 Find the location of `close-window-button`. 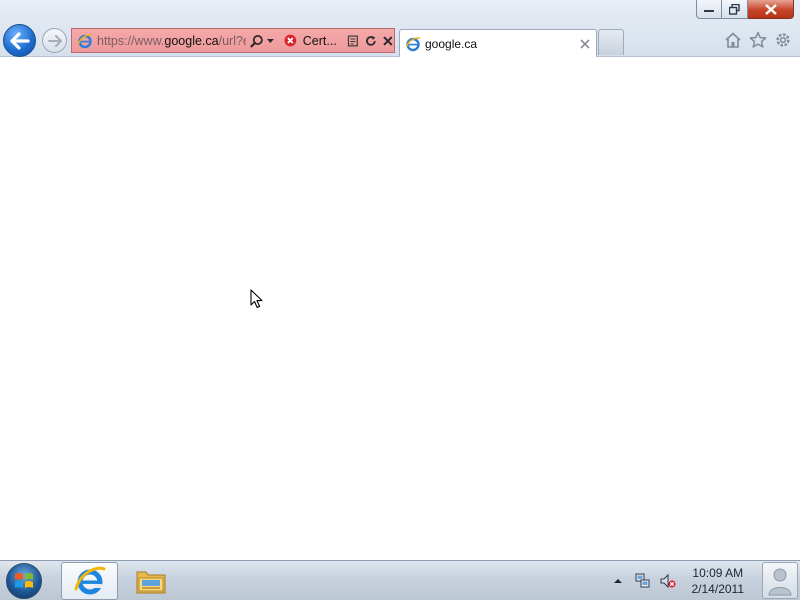

close-window-button is located at coordinates (771, 9).